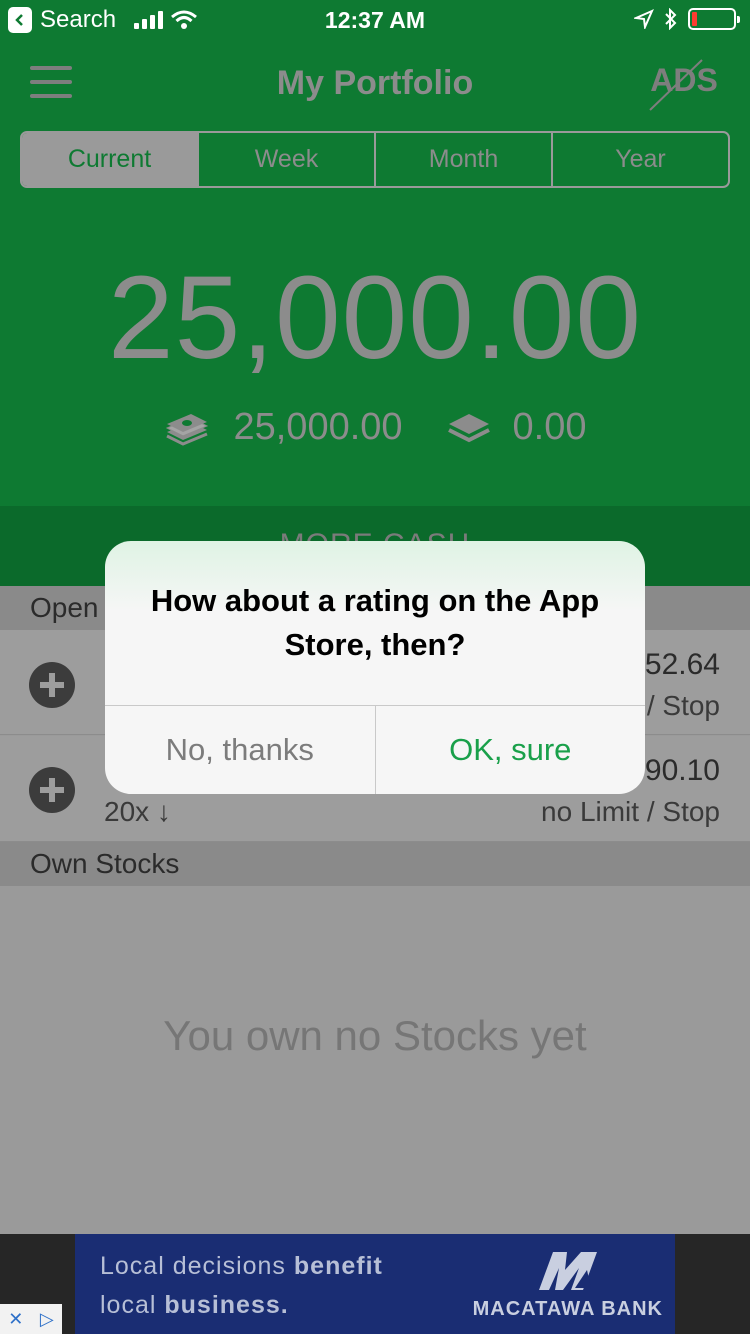 This screenshot has width=750, height=1334. Describe the element at coordinates (132, 1305) in the screenshot. I see `ad-text: local` at that location.